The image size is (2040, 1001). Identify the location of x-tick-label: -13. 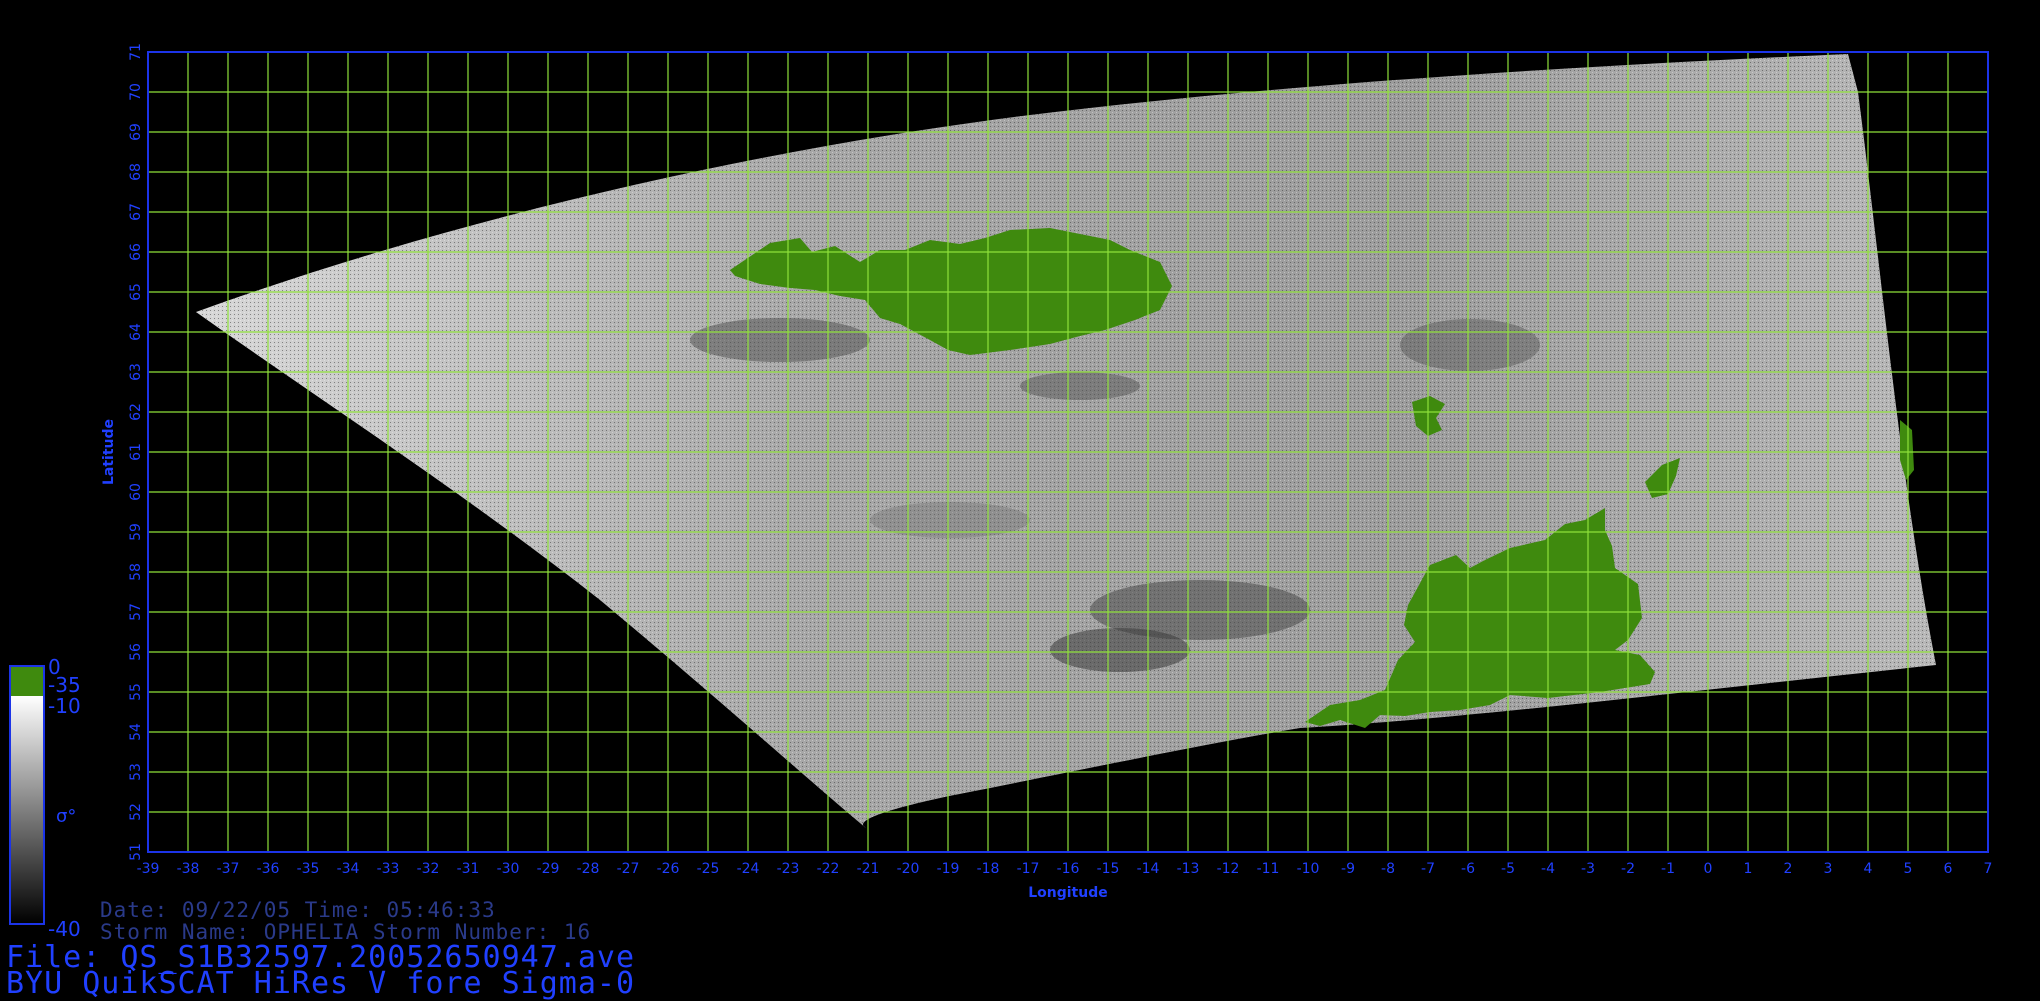
(1188, 869).